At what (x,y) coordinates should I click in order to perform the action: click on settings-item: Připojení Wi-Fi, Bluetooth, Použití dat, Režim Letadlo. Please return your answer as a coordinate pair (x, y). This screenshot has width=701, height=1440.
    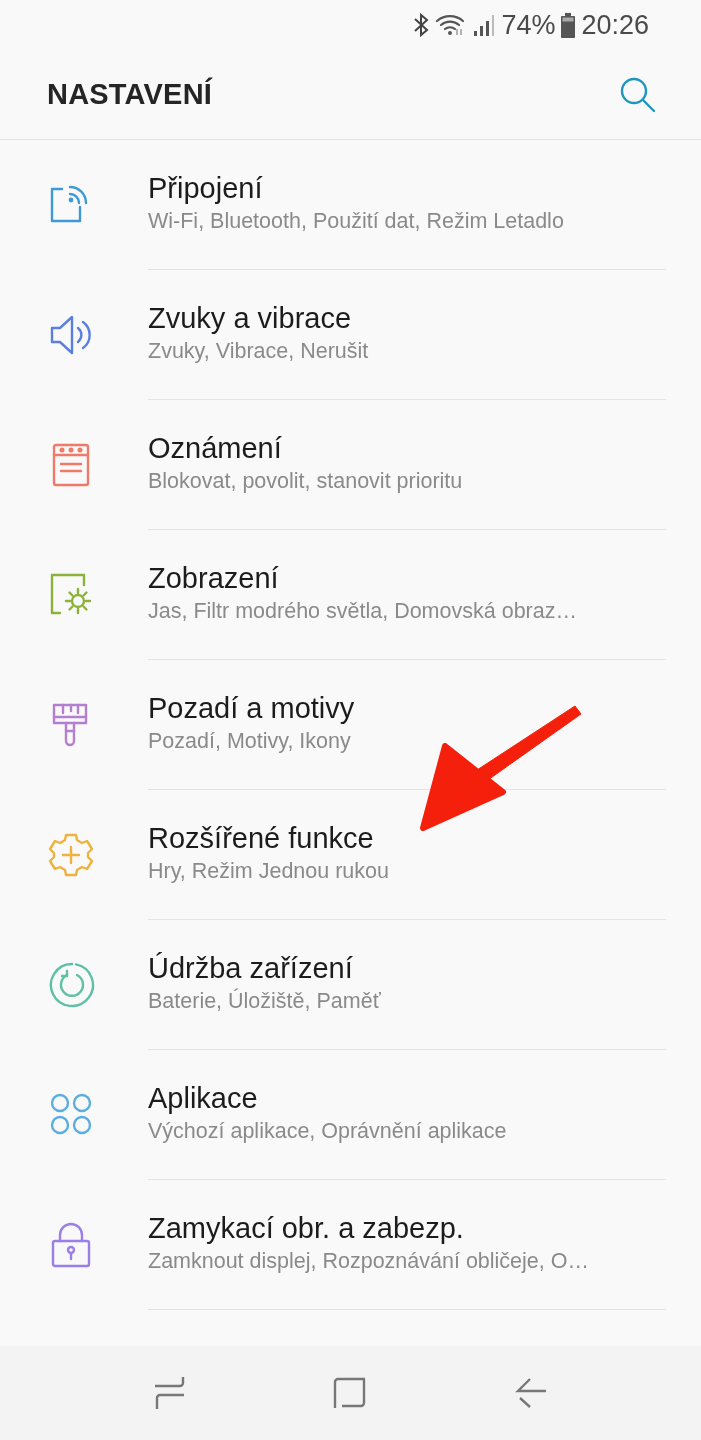
    Looking at the image, I should click on (407, 205).